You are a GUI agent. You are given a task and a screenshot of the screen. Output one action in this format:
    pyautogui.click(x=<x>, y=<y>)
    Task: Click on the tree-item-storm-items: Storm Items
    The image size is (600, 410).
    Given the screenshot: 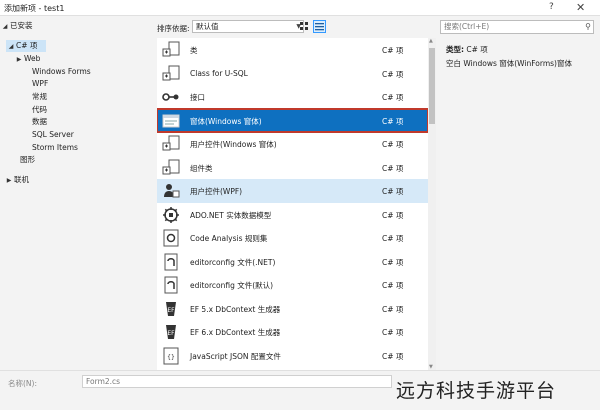 What is the action you would take?
    pyautogui.click(x=55, y=148)
    